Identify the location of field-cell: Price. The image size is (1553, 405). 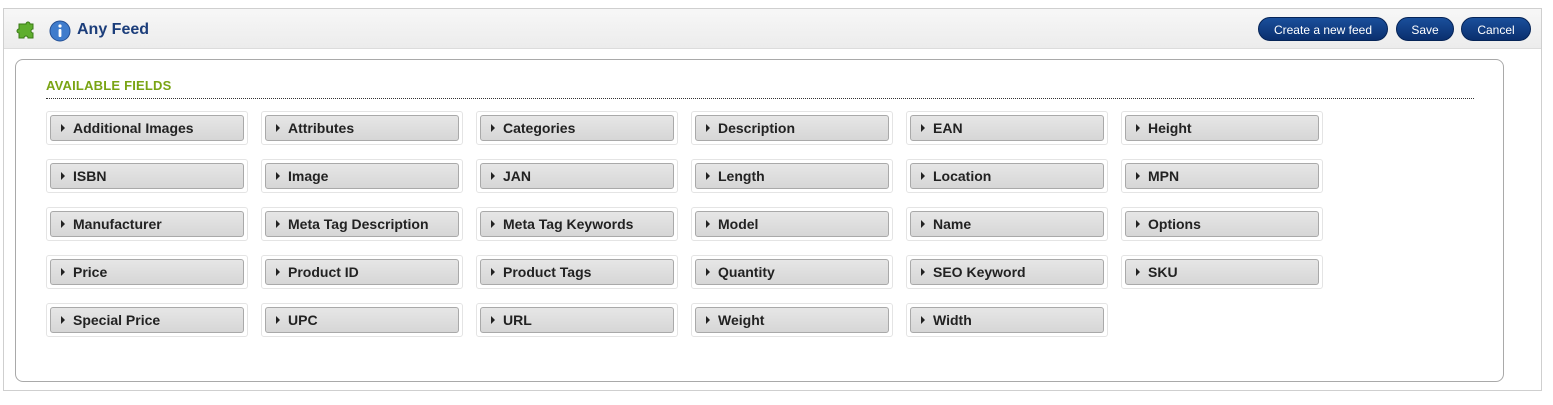
(147, 272).